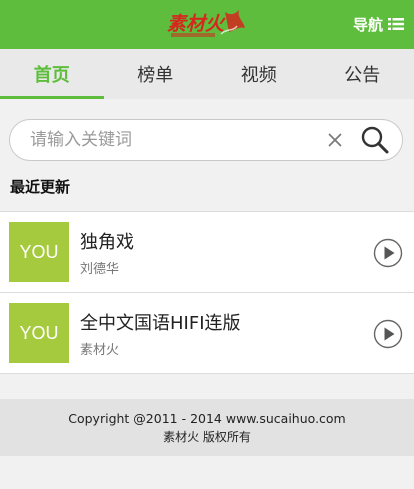 This screenshot has height=489, width=414. I want to click on top-header: 素材火 导航, so click(207, 24).